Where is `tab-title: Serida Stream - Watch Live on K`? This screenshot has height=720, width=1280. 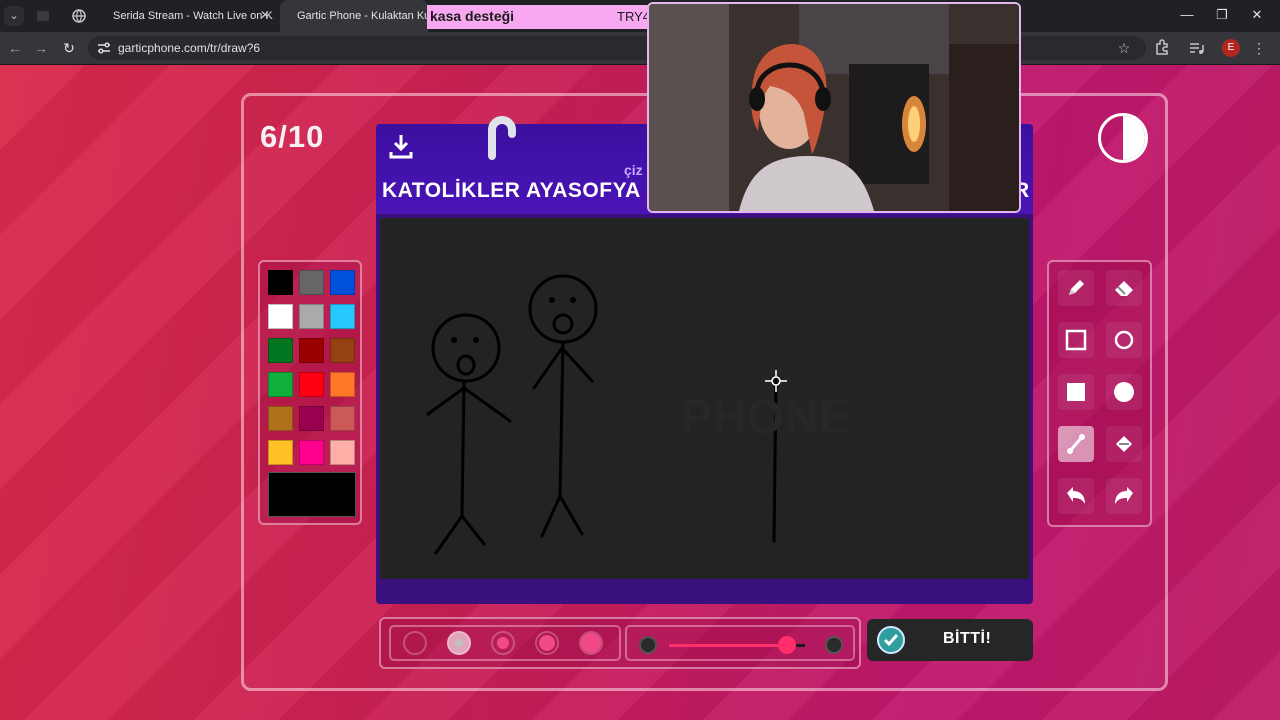 tab-title: Serida Stream - Watch Live on K is located at coordinates (193, 16).